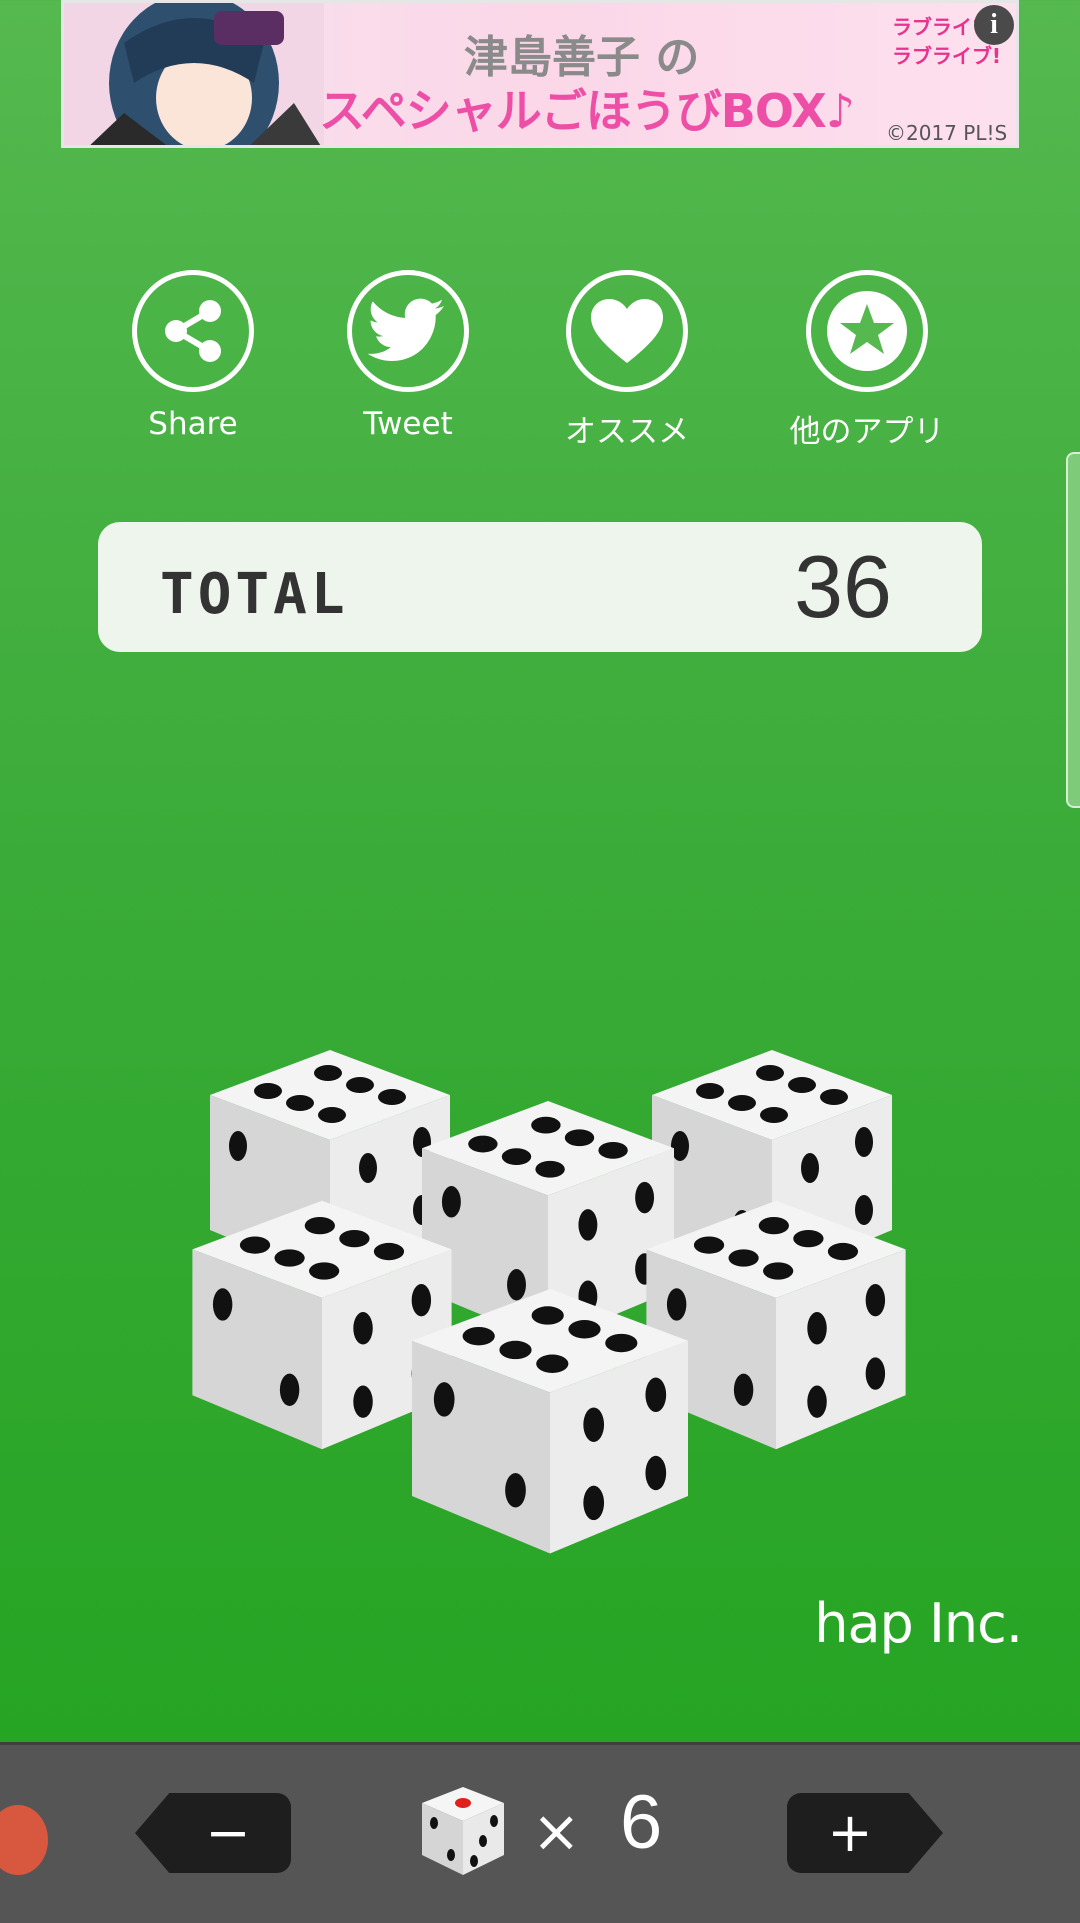 This screenshot has width=1080, height=1923. I want to click on recommend-label: オススメ, so click(627, 432).